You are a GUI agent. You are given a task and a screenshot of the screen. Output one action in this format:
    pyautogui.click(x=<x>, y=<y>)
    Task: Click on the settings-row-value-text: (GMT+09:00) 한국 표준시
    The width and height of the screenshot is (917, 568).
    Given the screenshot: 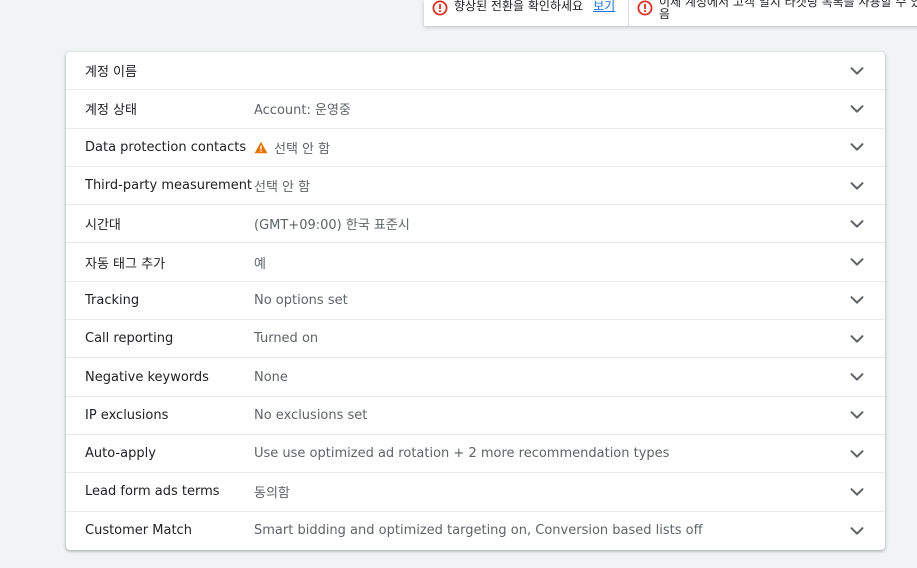 What is the action you would take?
    pyautogui.click(x=332, y=226)
    